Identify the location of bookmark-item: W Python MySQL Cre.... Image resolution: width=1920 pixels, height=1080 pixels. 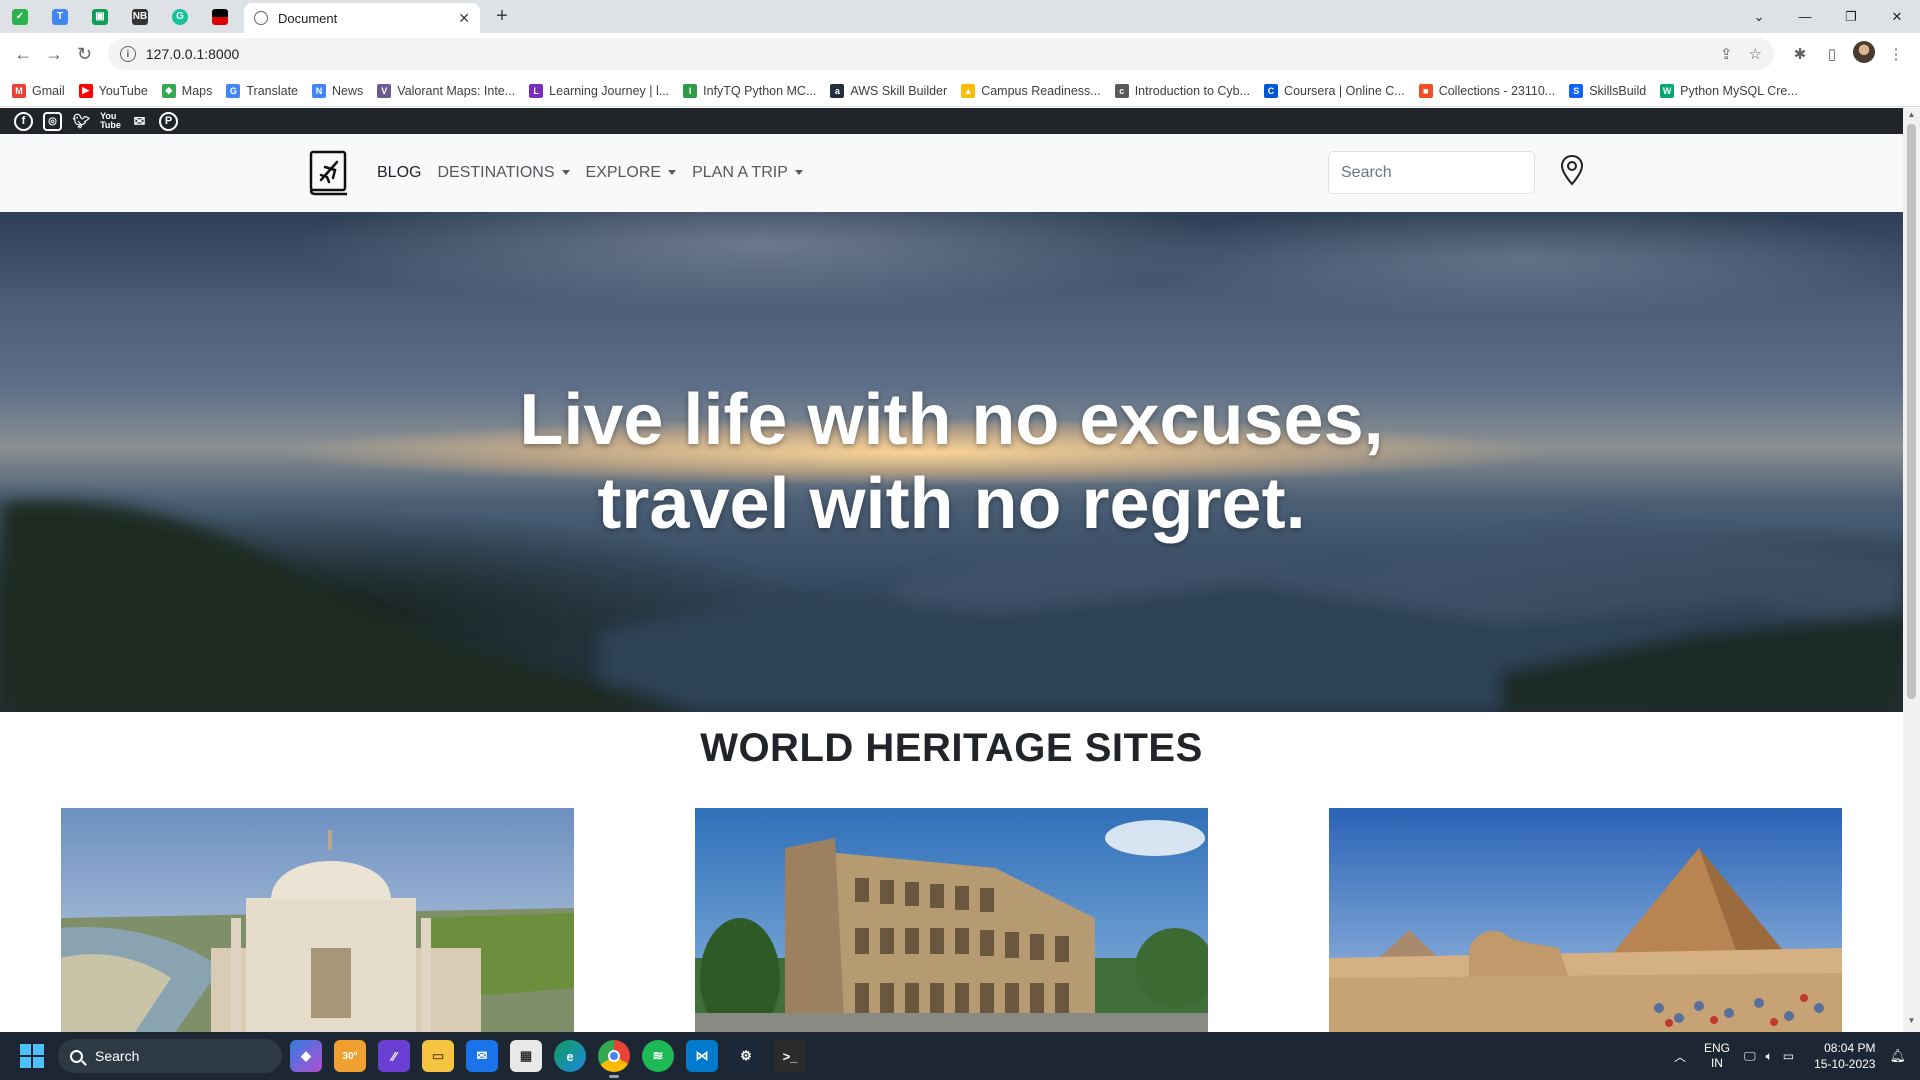
(1729, 90).